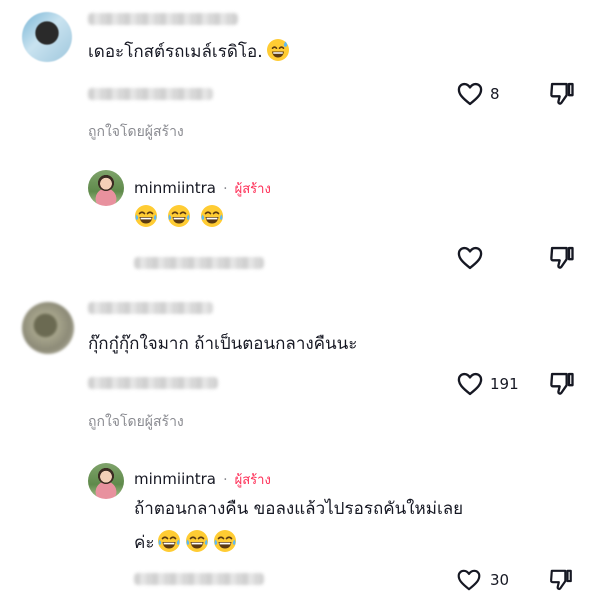 The image size is (600, 595). What do you see at coordinates (486, 95) in the screenshot?
I see `like-button: 8` at bounding box center [486, 95].